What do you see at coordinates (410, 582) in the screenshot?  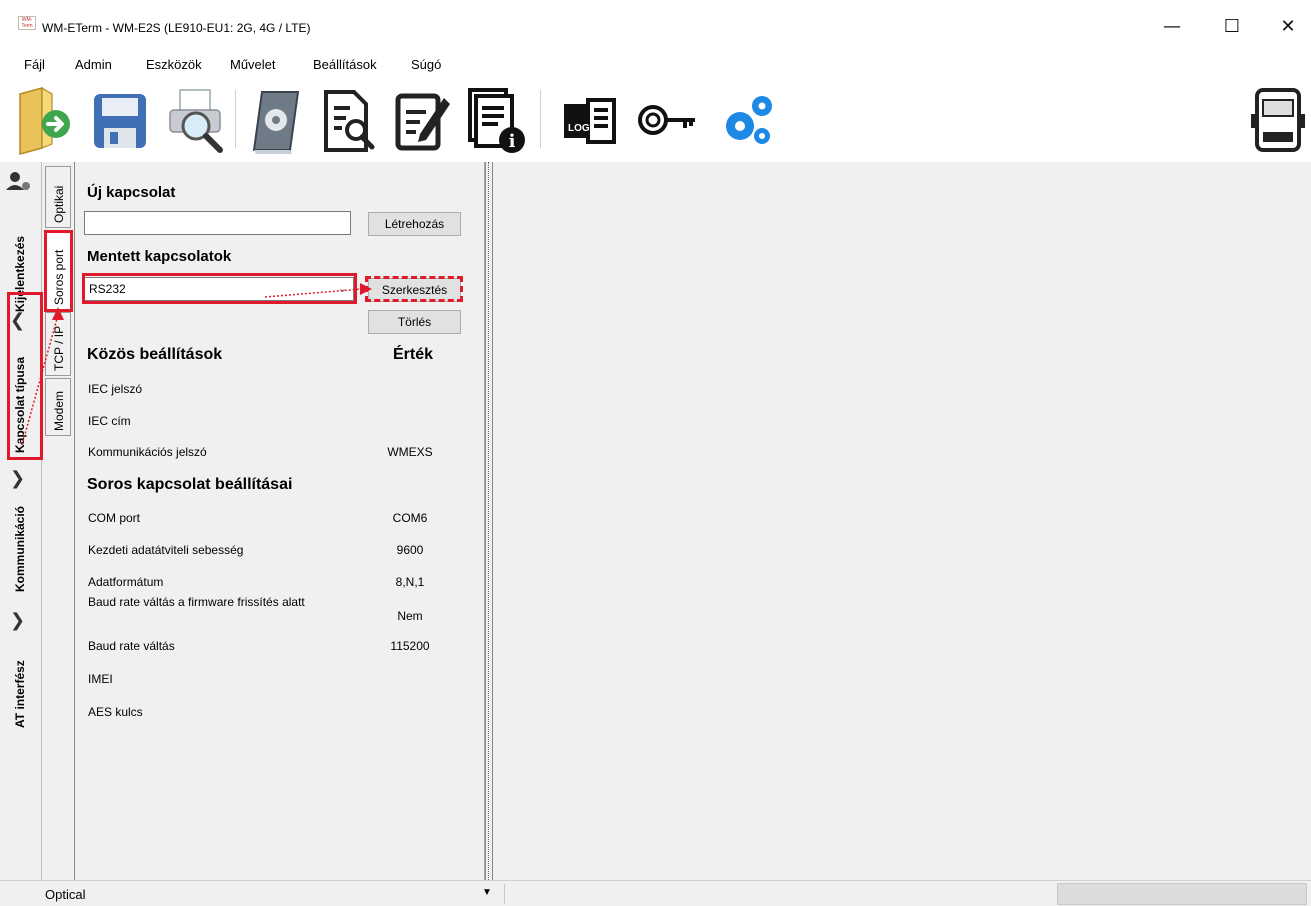 I see `setting-value: 8,N,1` at bounding box center [410, 582].